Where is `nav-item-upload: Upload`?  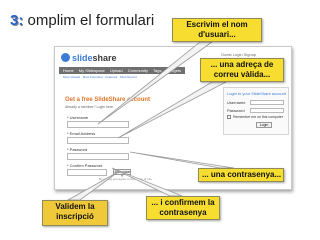
nav-item-upload: Upload is located at coordinates (116, 70).